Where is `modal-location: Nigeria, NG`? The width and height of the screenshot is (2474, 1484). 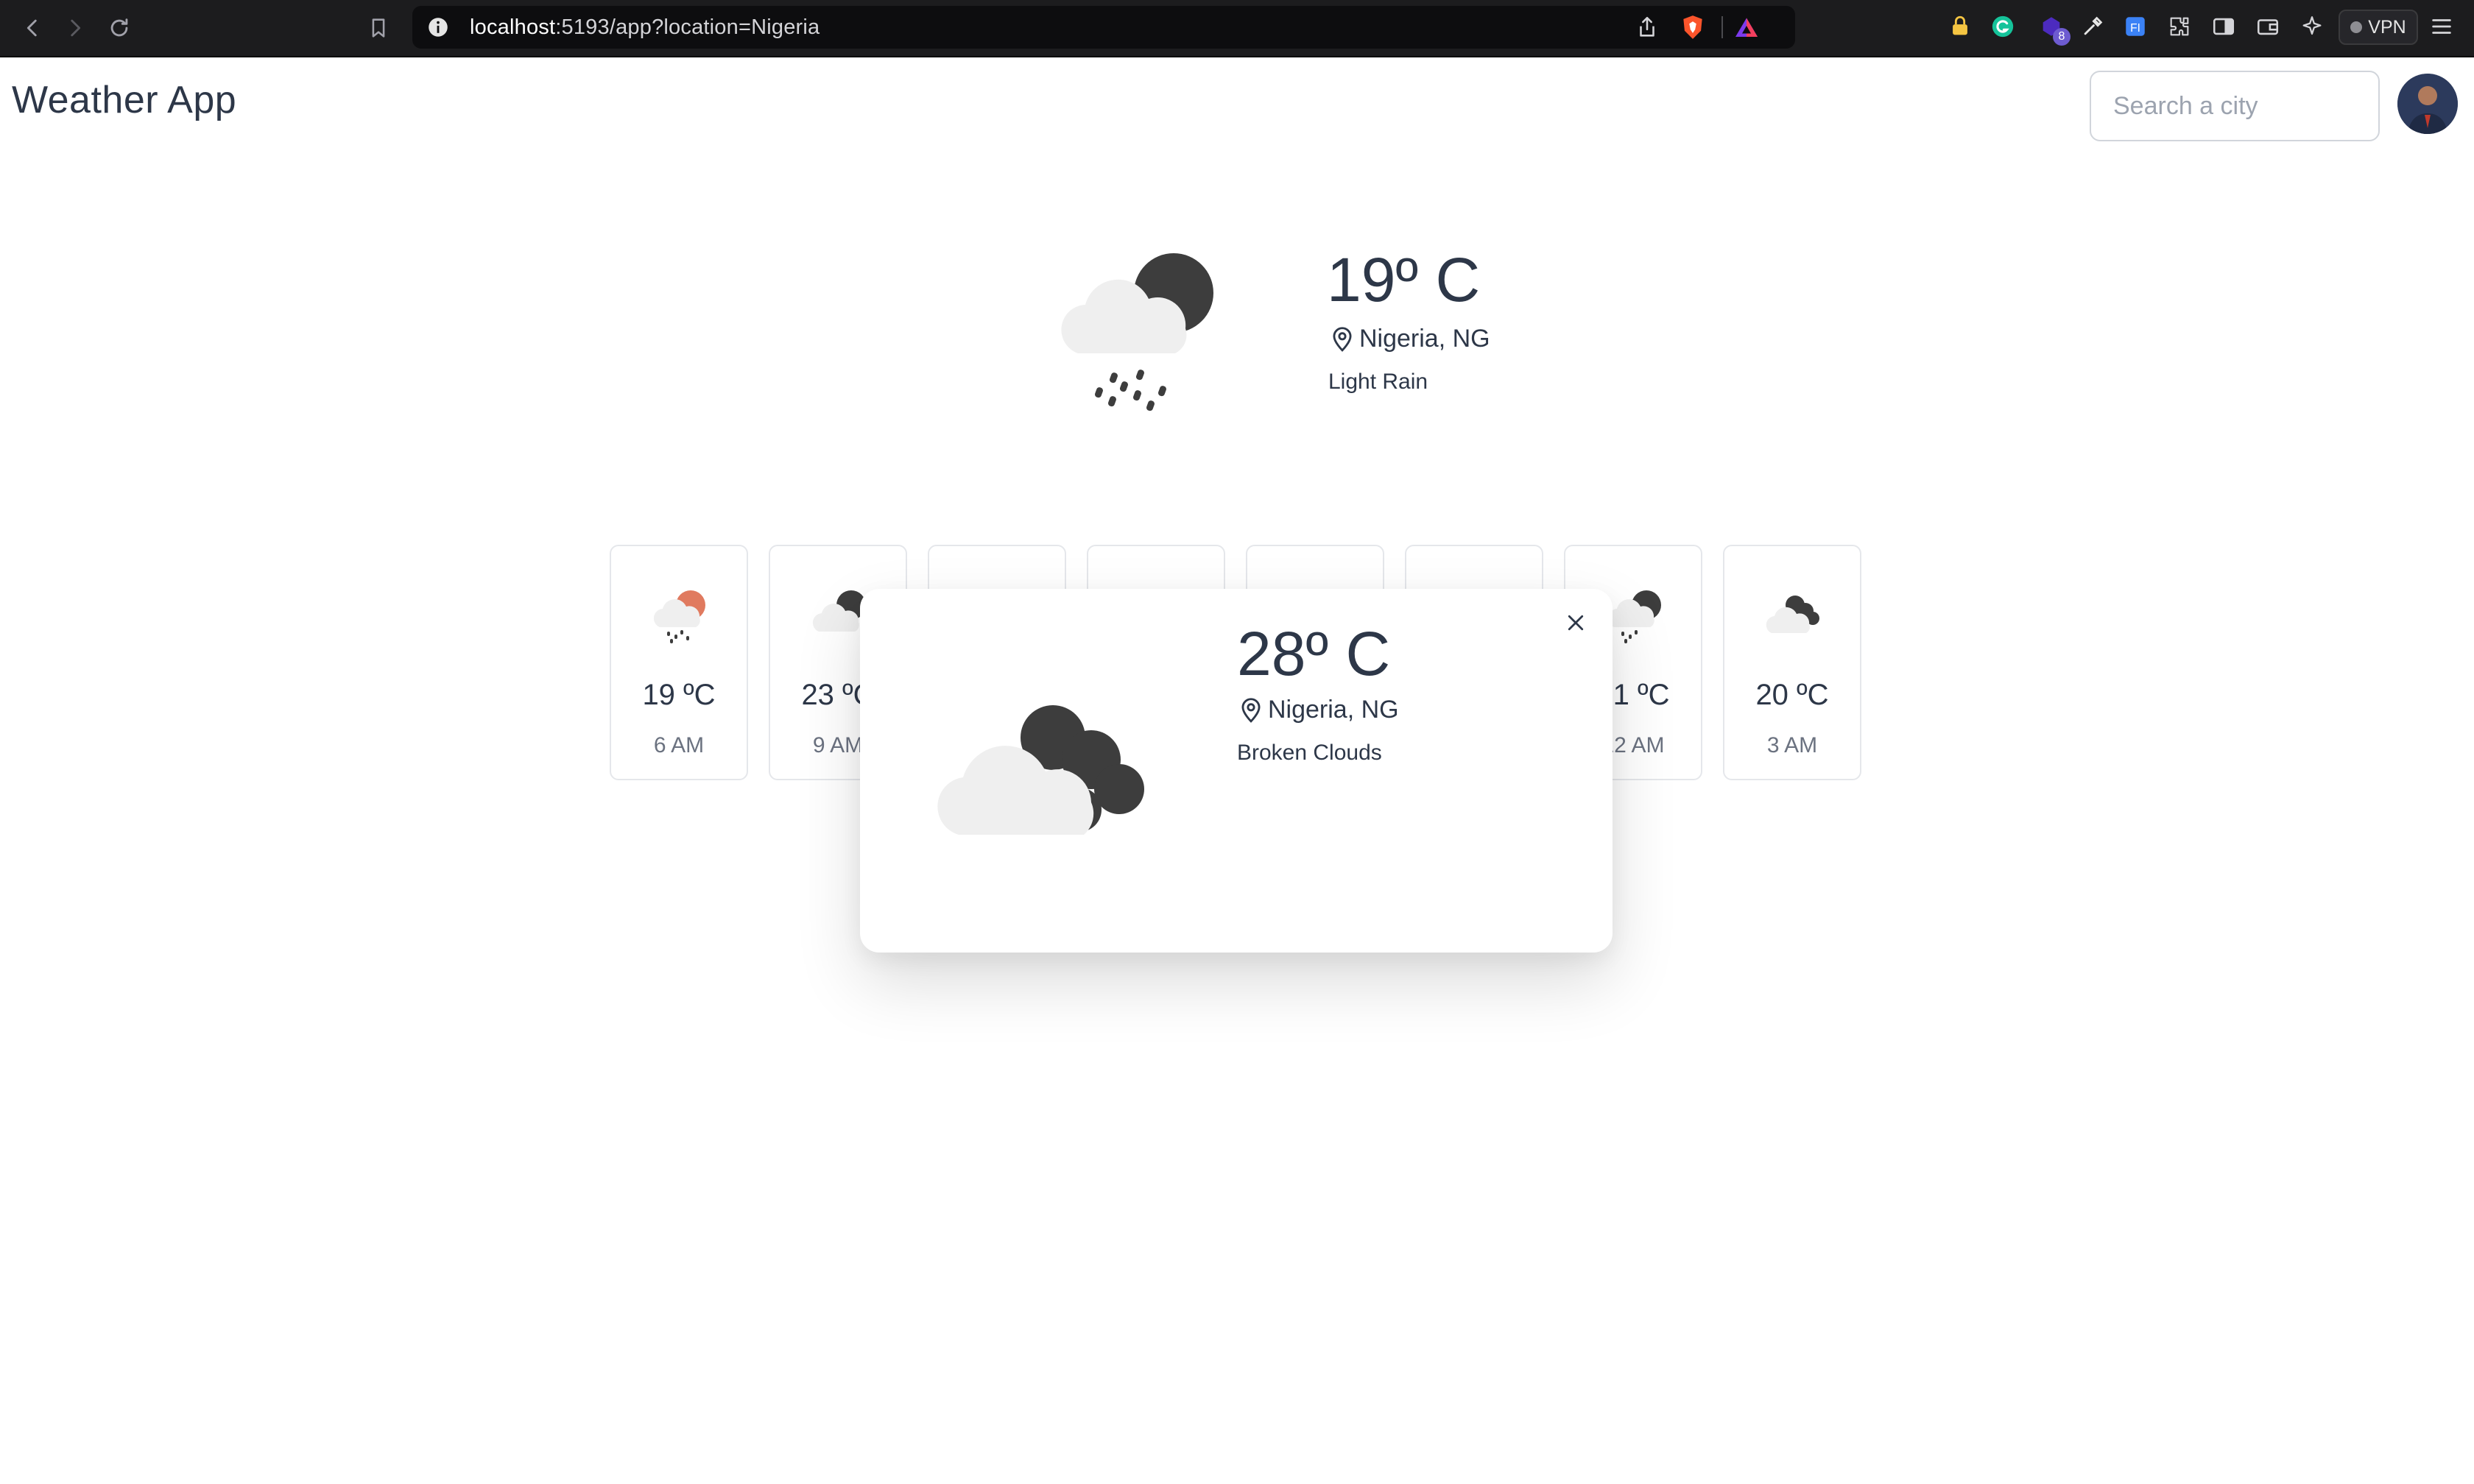 modal-location: Nigeria, NG is located at coordinates (1318, 709).